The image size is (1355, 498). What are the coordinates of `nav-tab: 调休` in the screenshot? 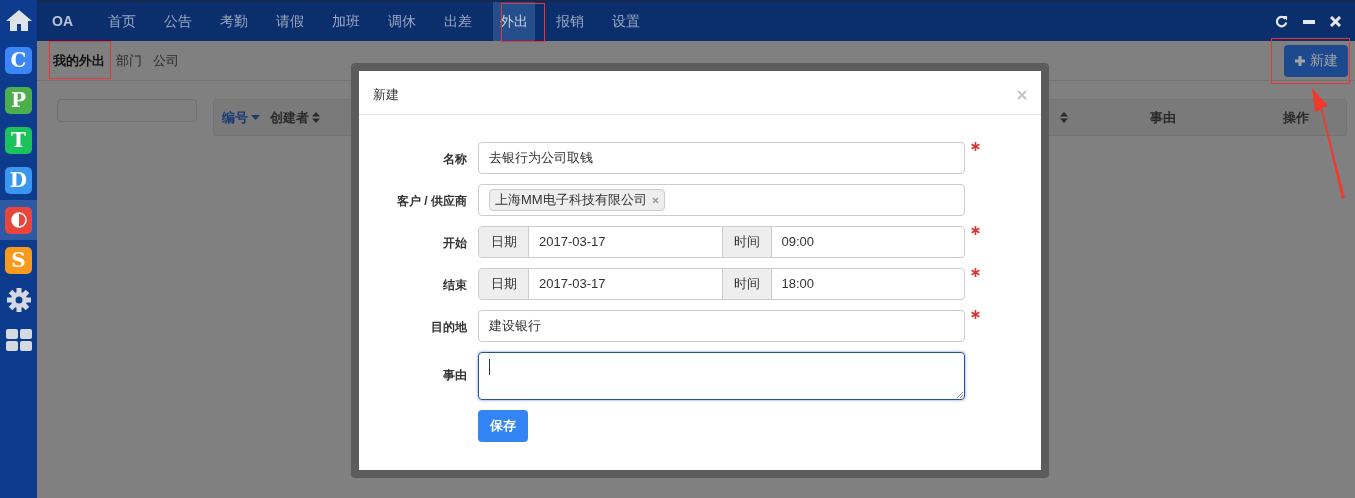 It's located at (402, 21).